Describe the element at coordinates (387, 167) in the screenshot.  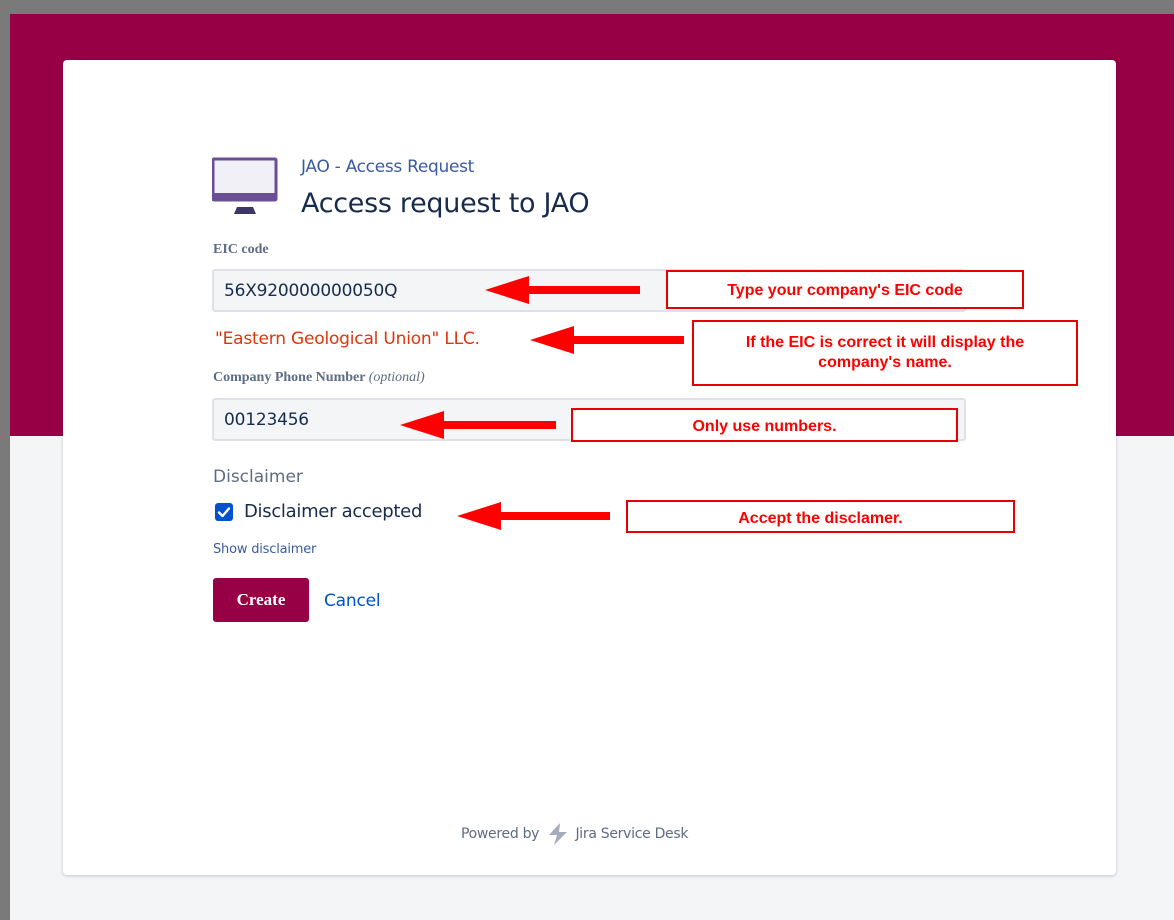
I see `breadcrumb-request-type: JAO - Access Request` at that location.